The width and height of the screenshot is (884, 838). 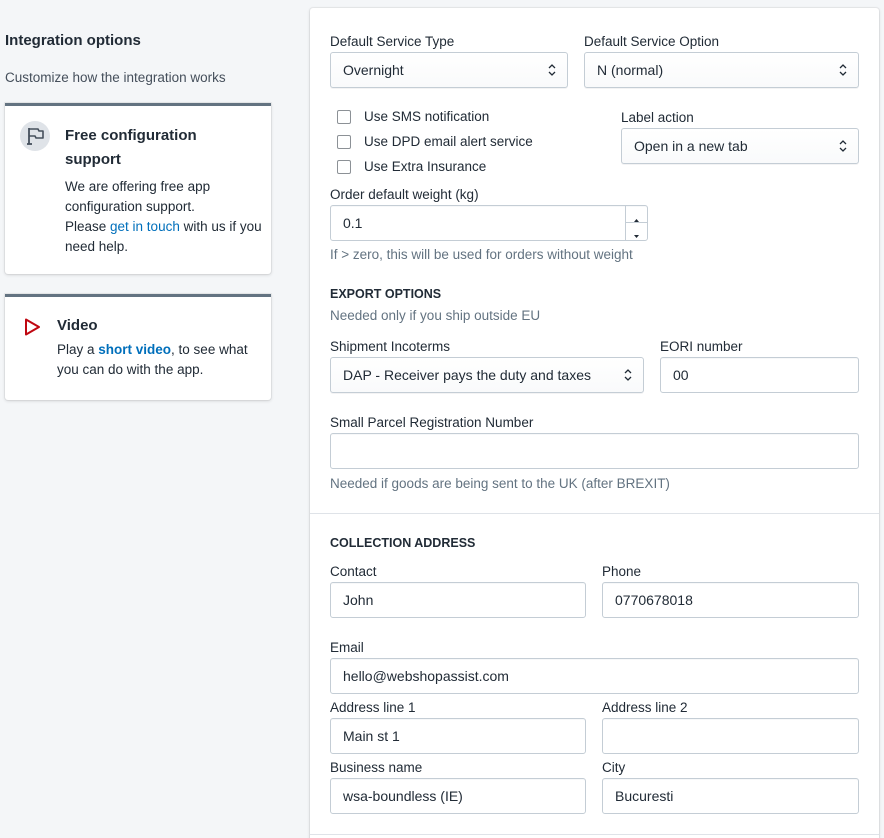 I want to click on sidebar-subtitle: Customize how the integration works, so click(x=115, y=77).